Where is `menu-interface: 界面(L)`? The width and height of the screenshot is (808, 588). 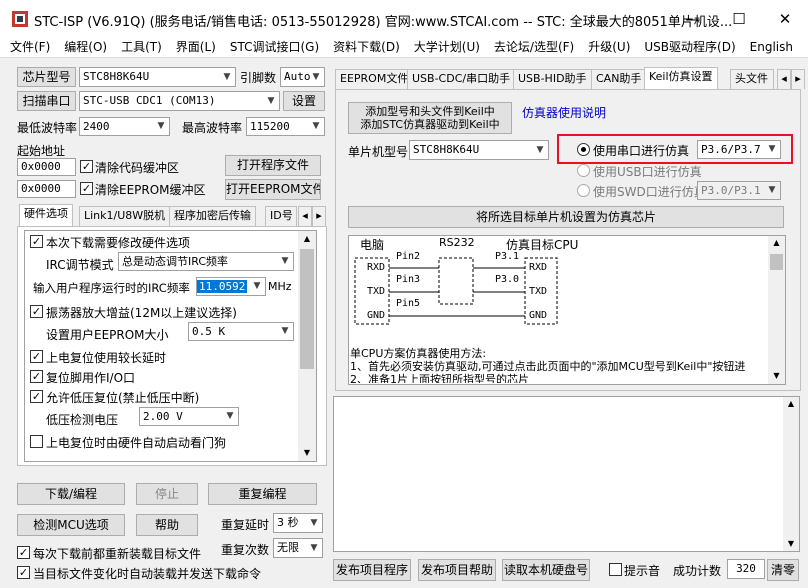
menu-interface: 界面(L) is located at coordinates (193, 47).